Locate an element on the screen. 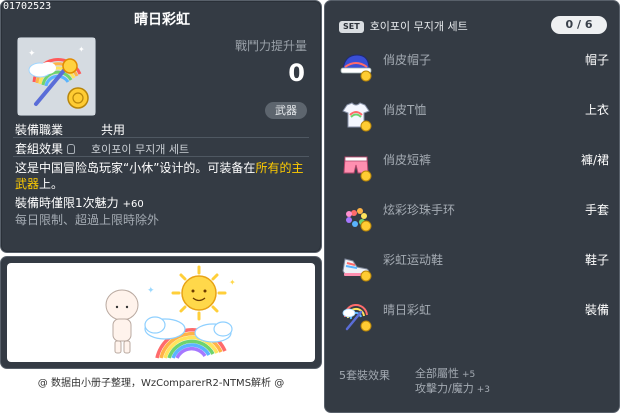  set-badge: SET is located at coordinates (351, 27).